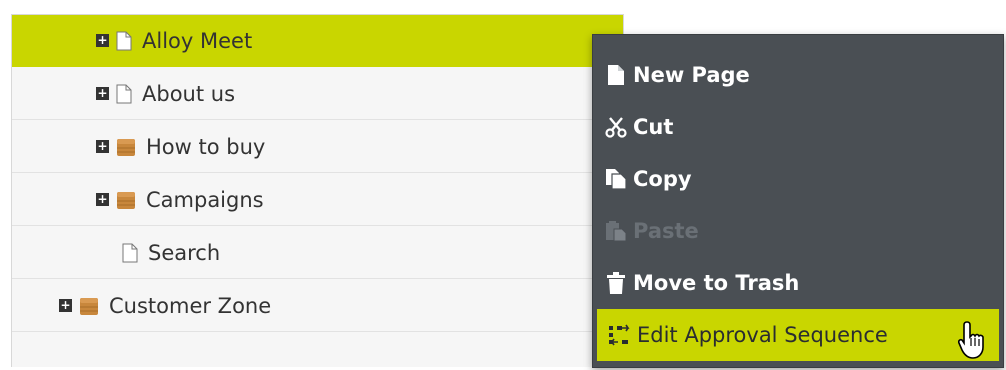 The height and width of the screenshot is (370, 1006). I want to click on tree-node-customer-zone: + Customer Zone, so click(317, 306).